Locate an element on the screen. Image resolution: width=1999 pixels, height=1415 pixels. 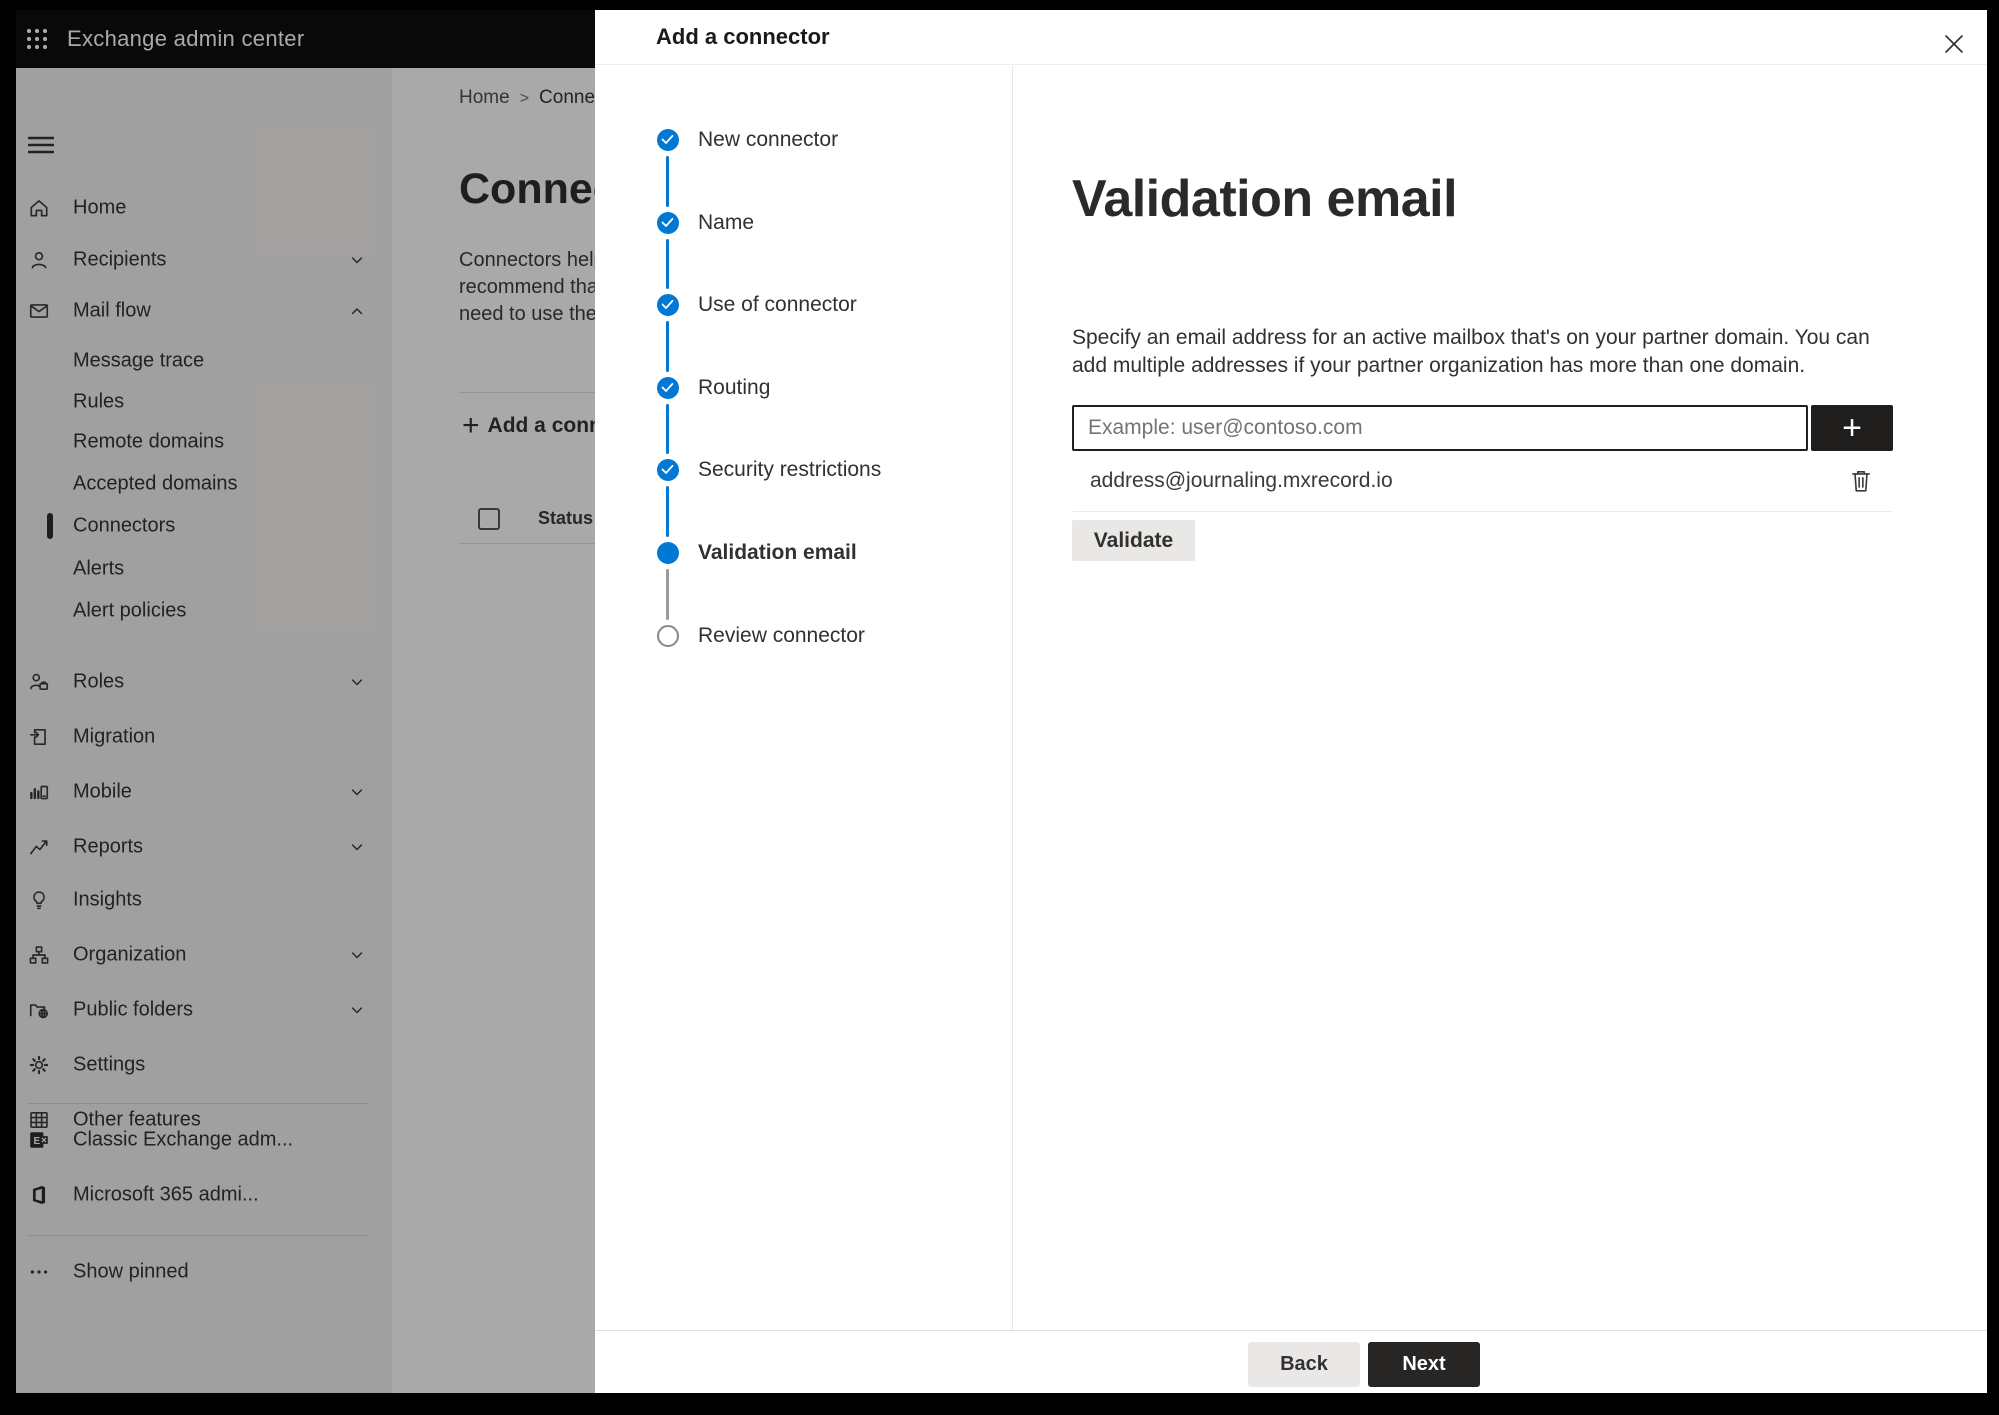
wizard-step-validation-email: Validation email is located at coordinates (795, 553).